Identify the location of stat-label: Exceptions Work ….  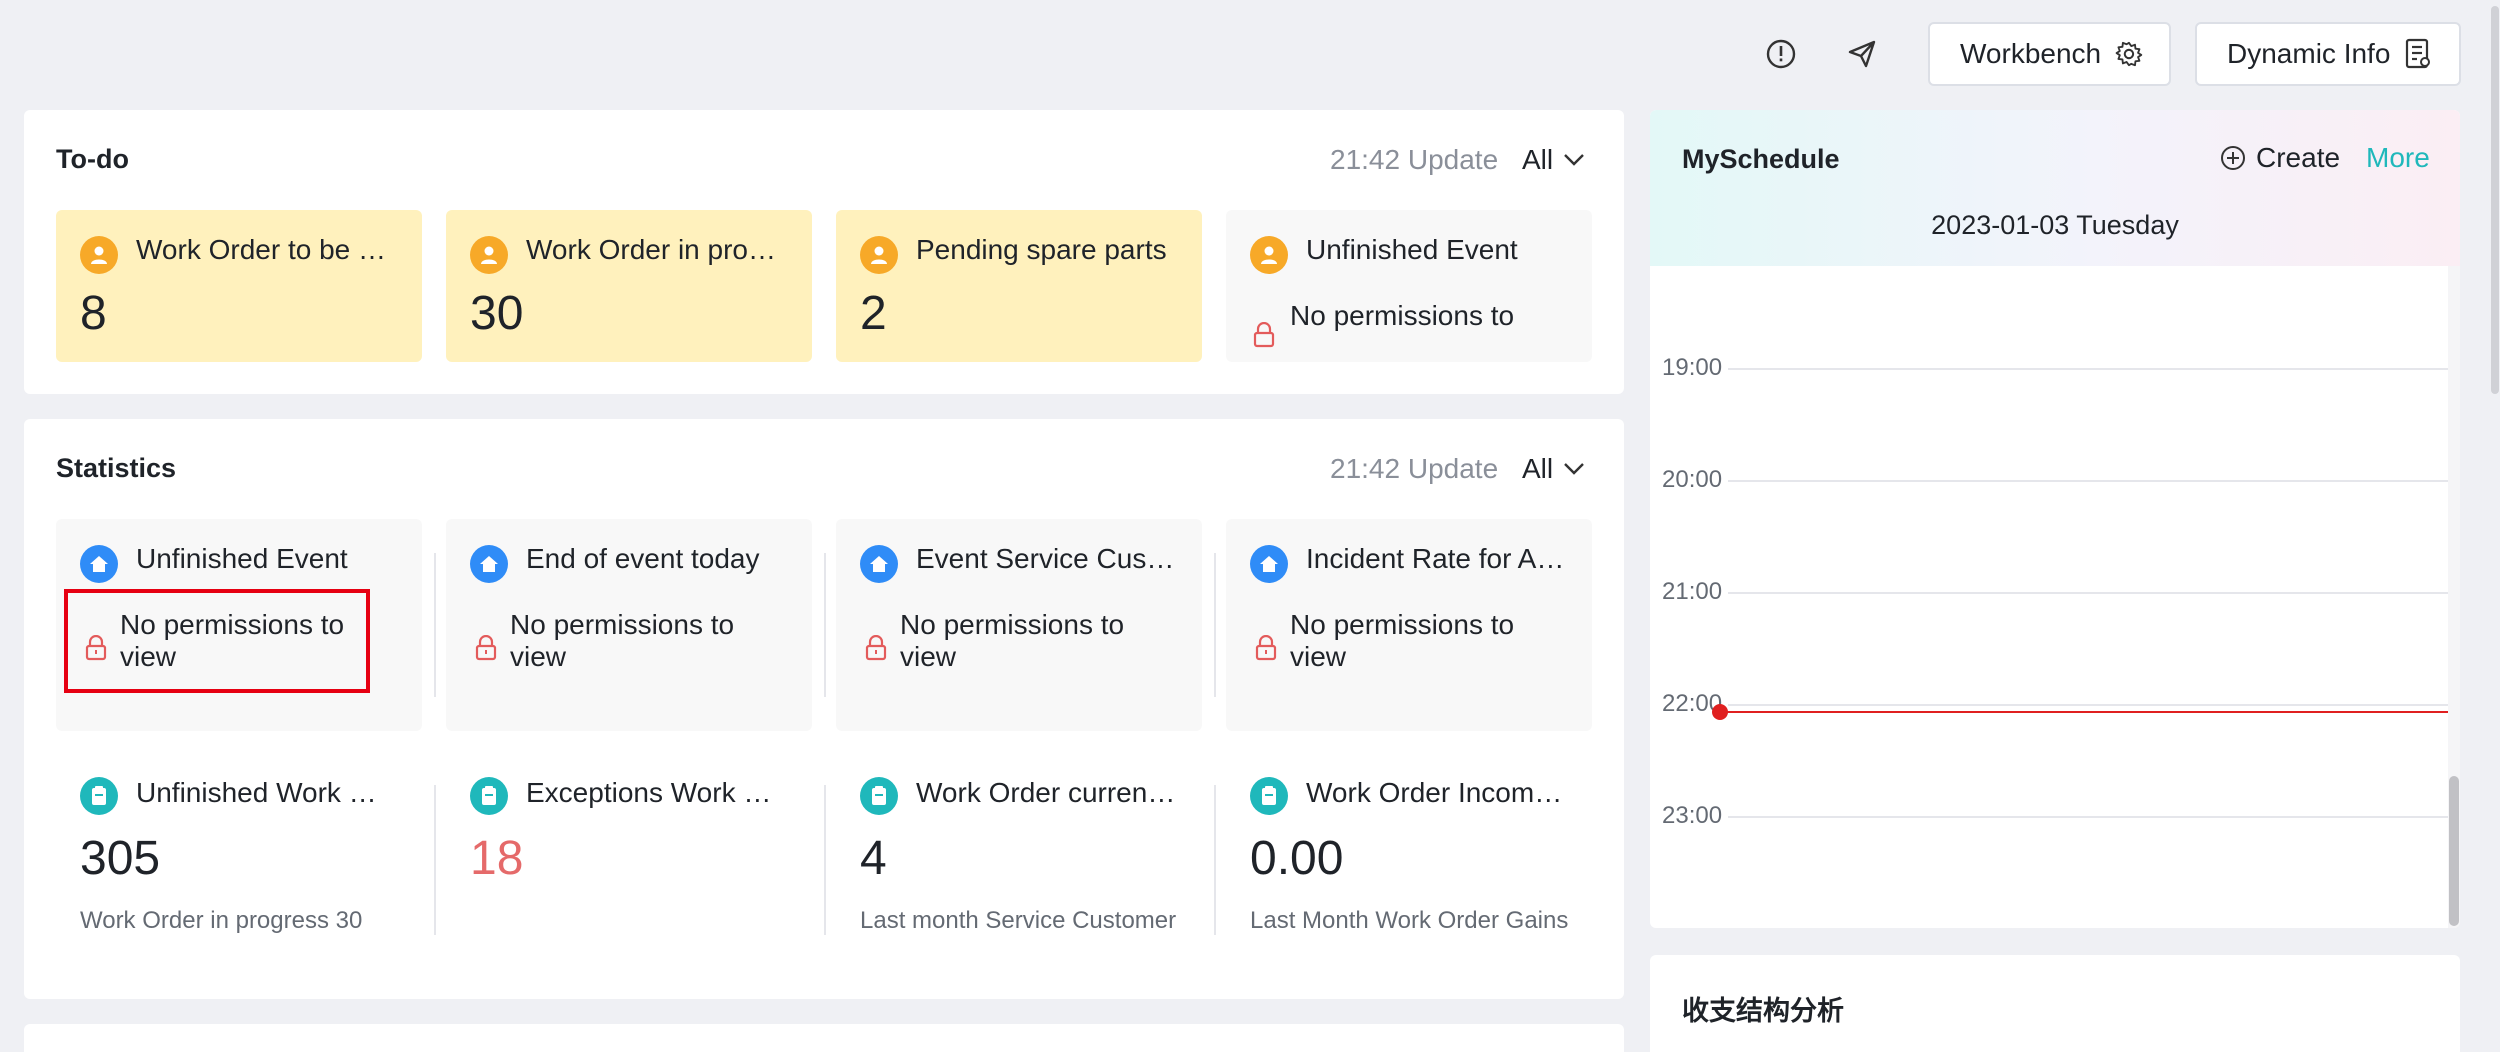
(649, 792).